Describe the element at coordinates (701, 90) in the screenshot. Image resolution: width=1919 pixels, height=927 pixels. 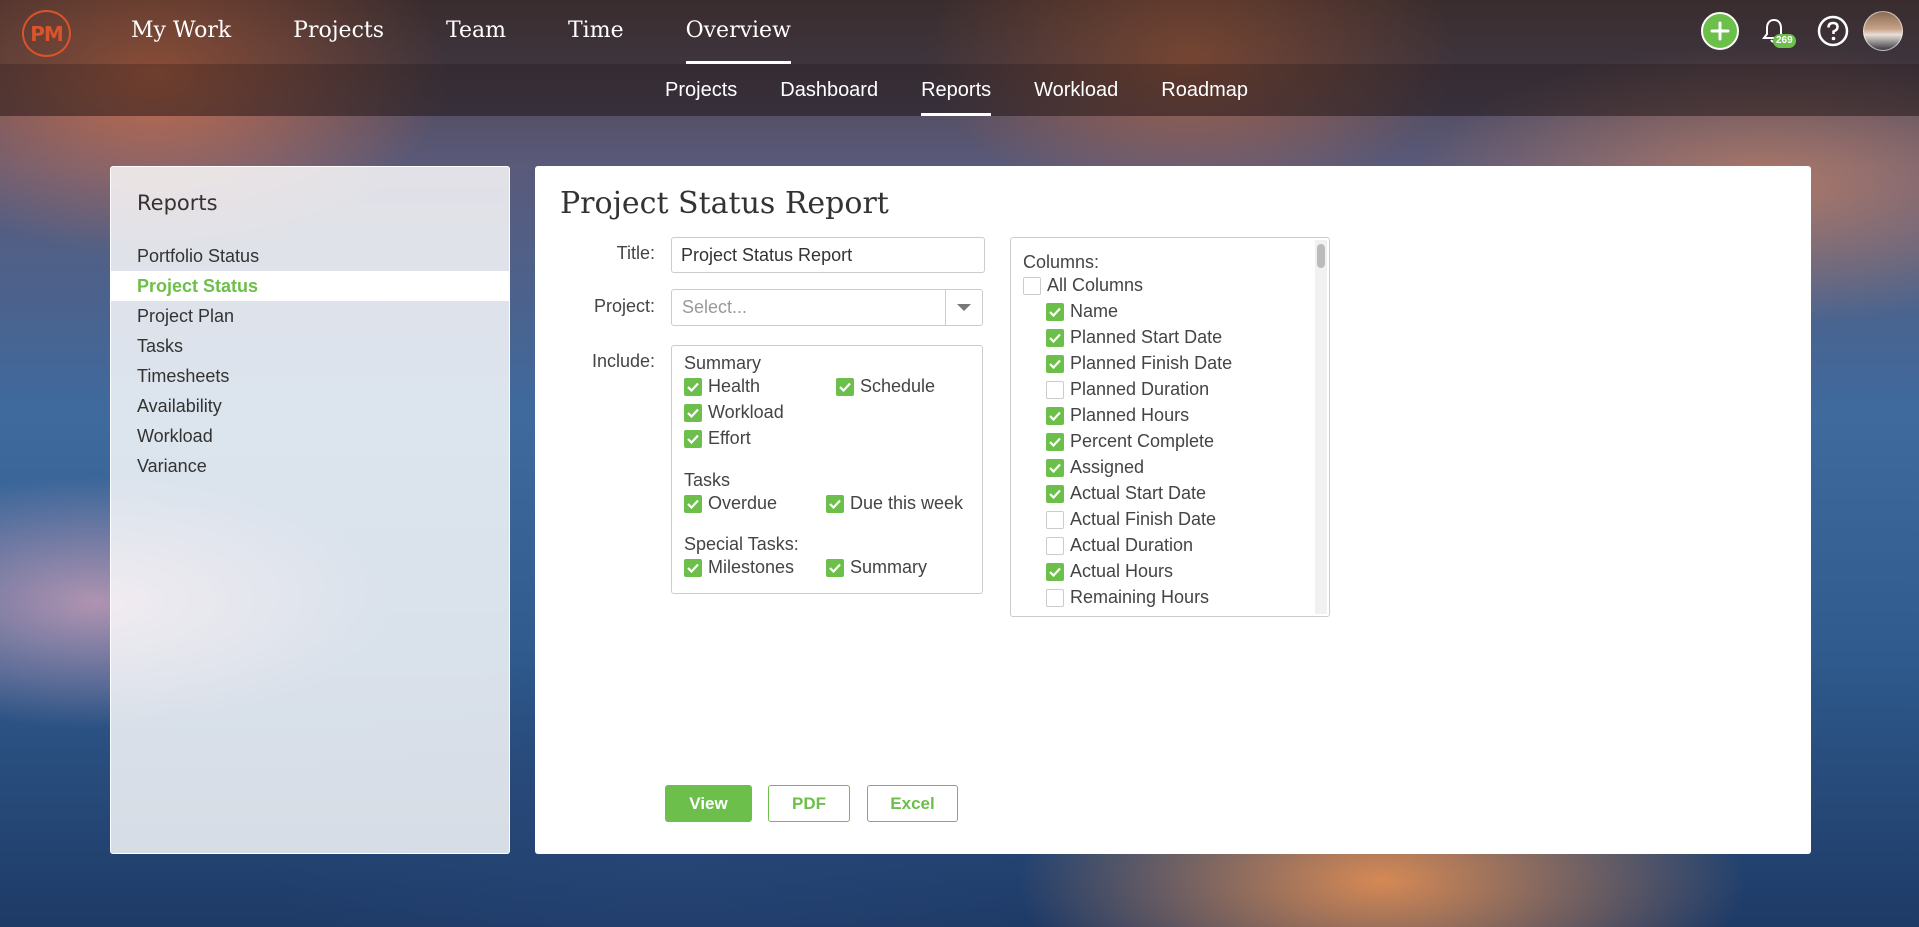
I see `subnav-projects: Projects` at that location.